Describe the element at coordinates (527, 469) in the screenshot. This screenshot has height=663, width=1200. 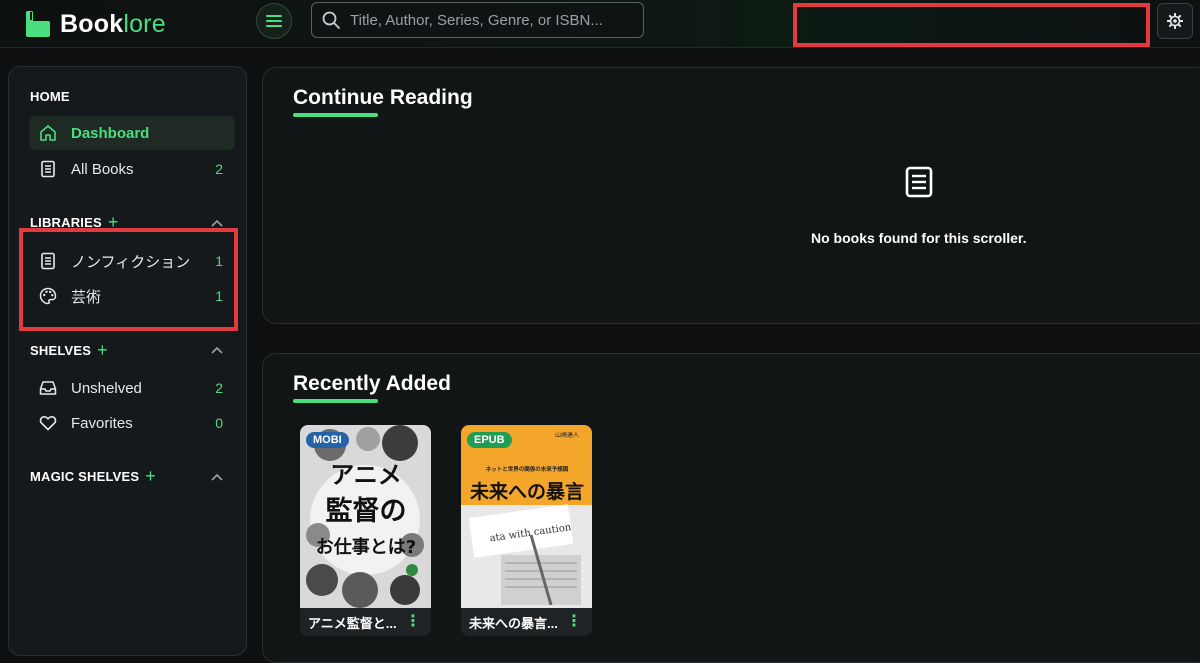
I see `cover-text: ネットと世界の関係の未来予想図` at that location.